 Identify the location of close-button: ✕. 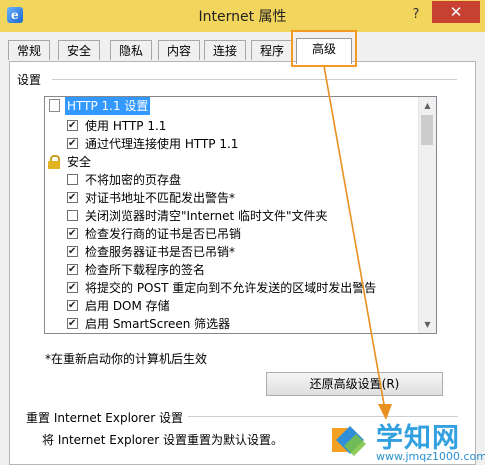
(456, 12).